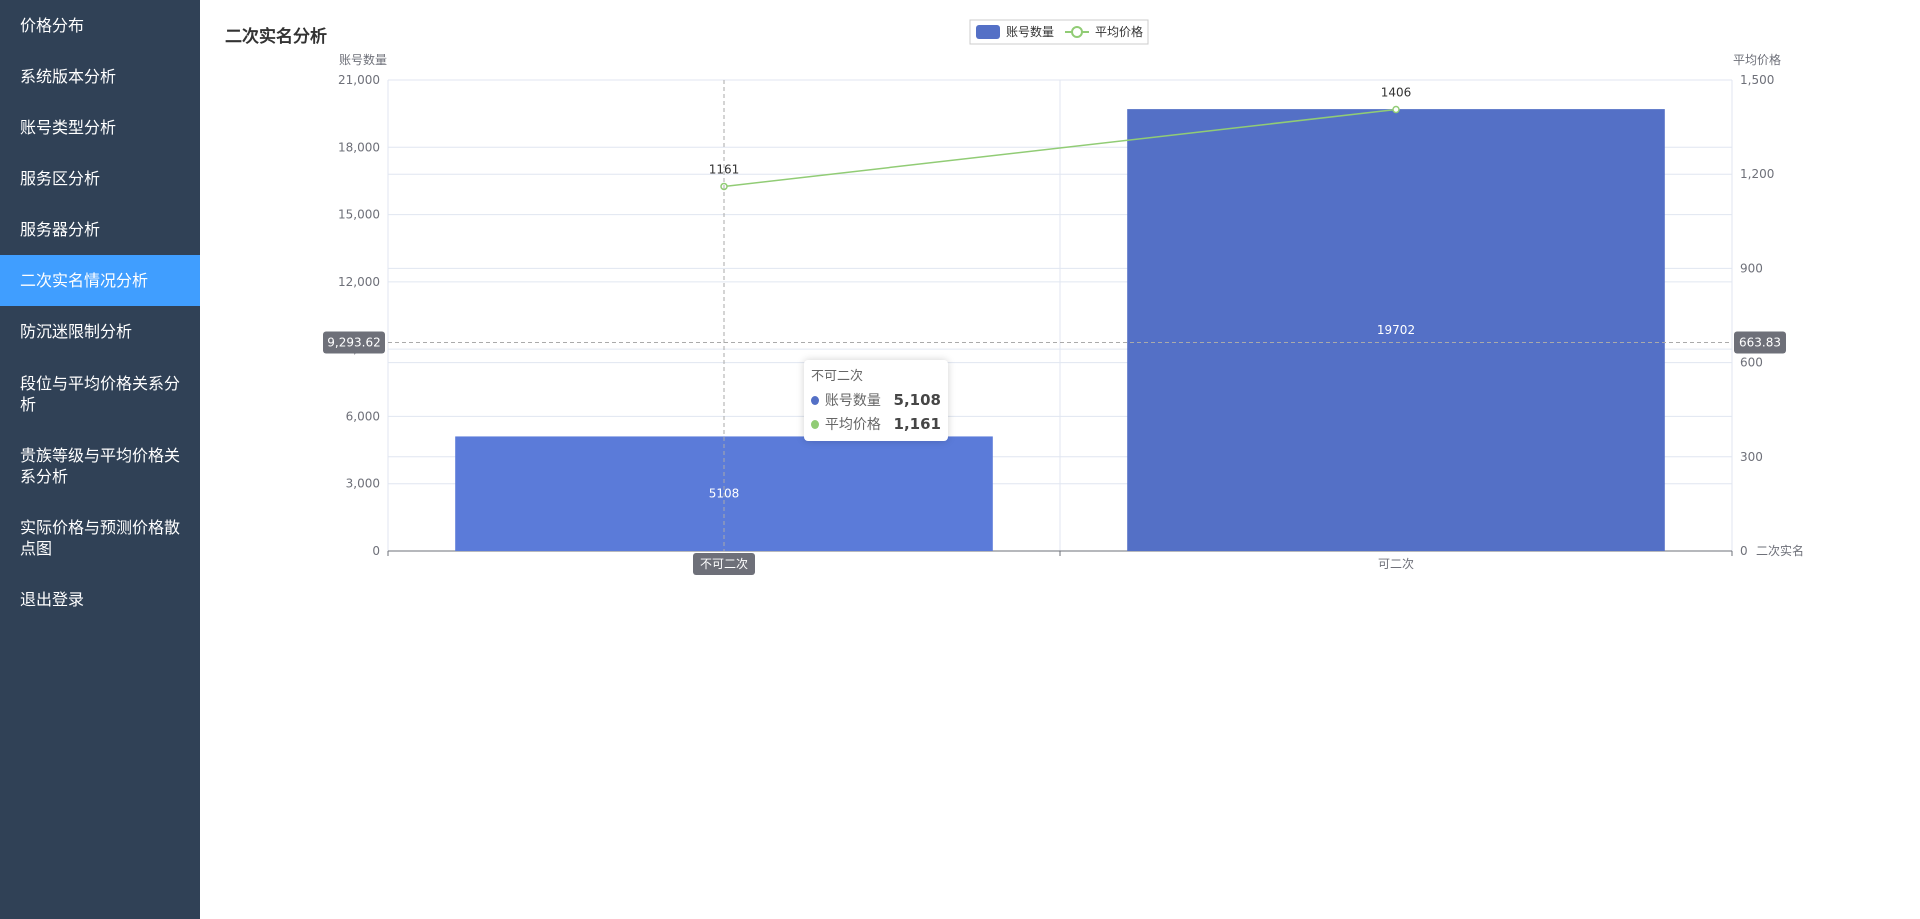 The image size is (1920, 919). Describe the element at coordinates (100, 178) in the screenshot. I see `sidebar-item-3: 服务区分析` at that location.